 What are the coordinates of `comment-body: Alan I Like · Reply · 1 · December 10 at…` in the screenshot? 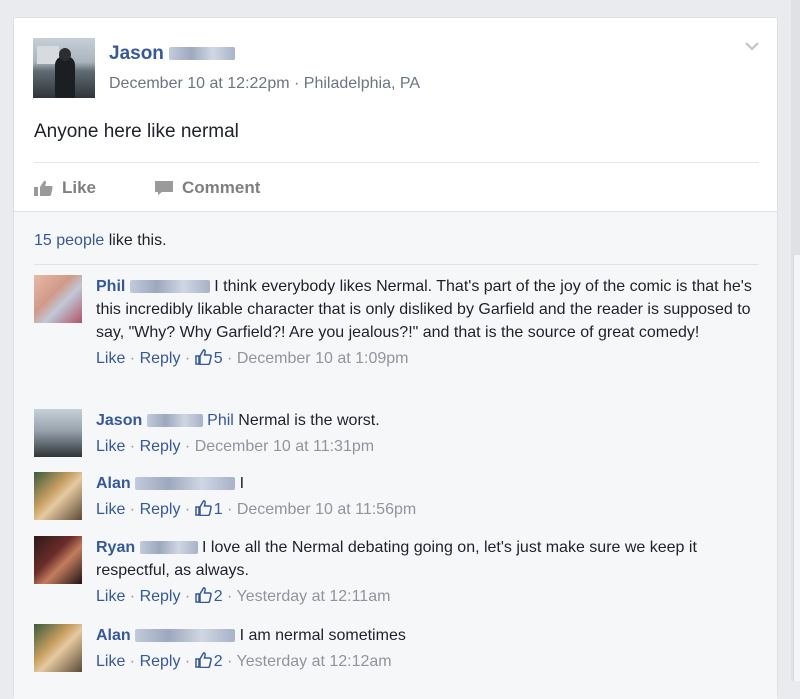 It's located at (426, 496).